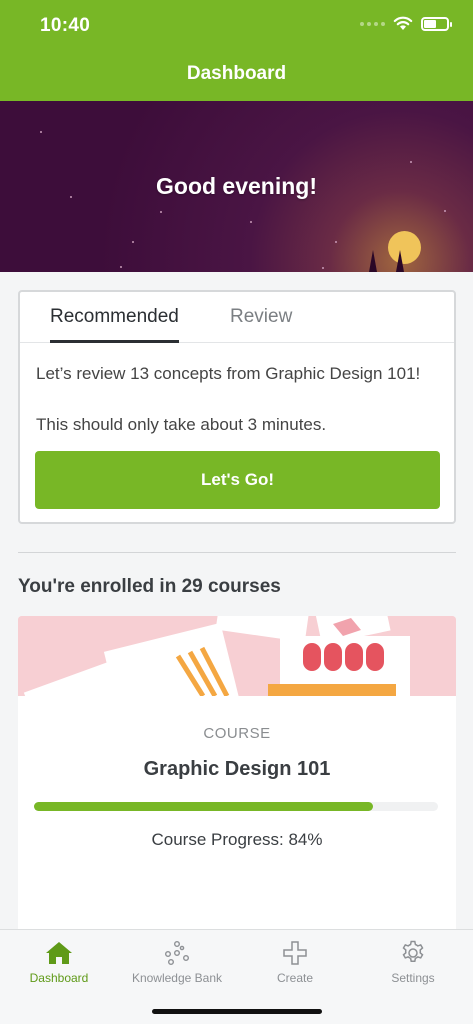  What do you see at coordinates (403, 23) in the screenshot?
I see `wifi-icon` at bounding box center [403, 23].